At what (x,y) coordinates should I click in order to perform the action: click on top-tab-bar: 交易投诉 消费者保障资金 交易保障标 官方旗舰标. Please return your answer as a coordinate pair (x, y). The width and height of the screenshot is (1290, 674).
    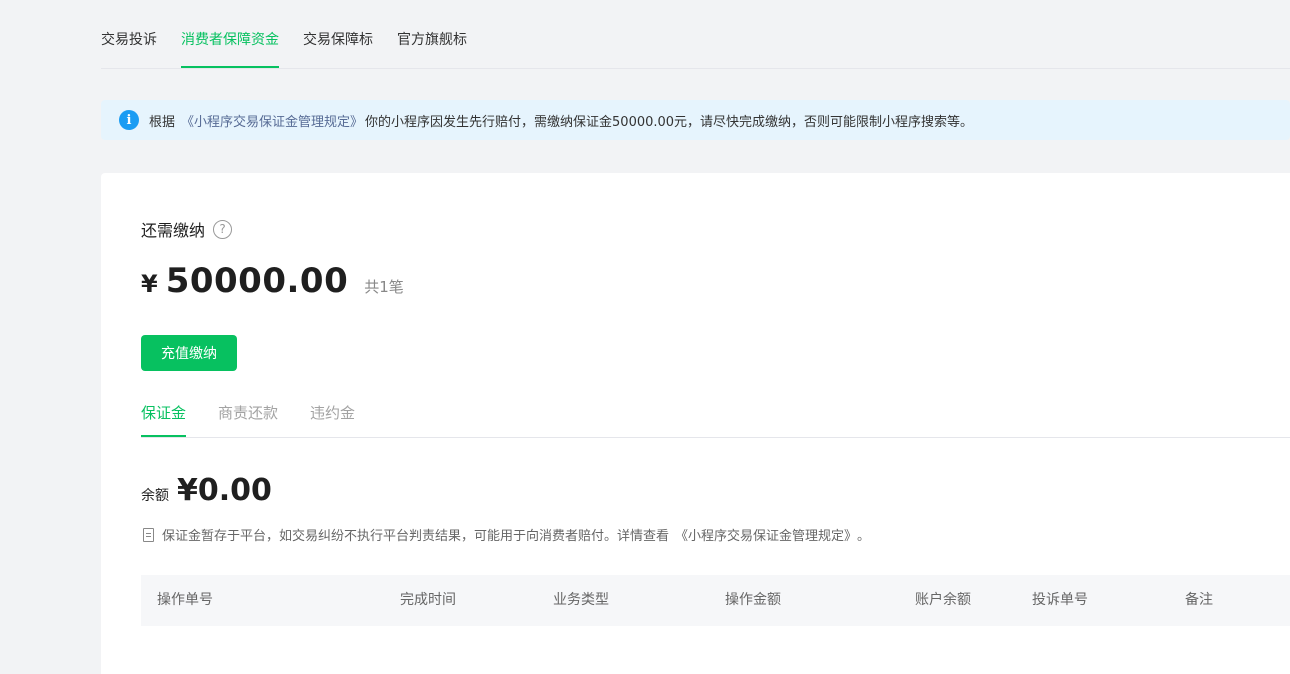
    Looking at the image, I should click on (695, 34).